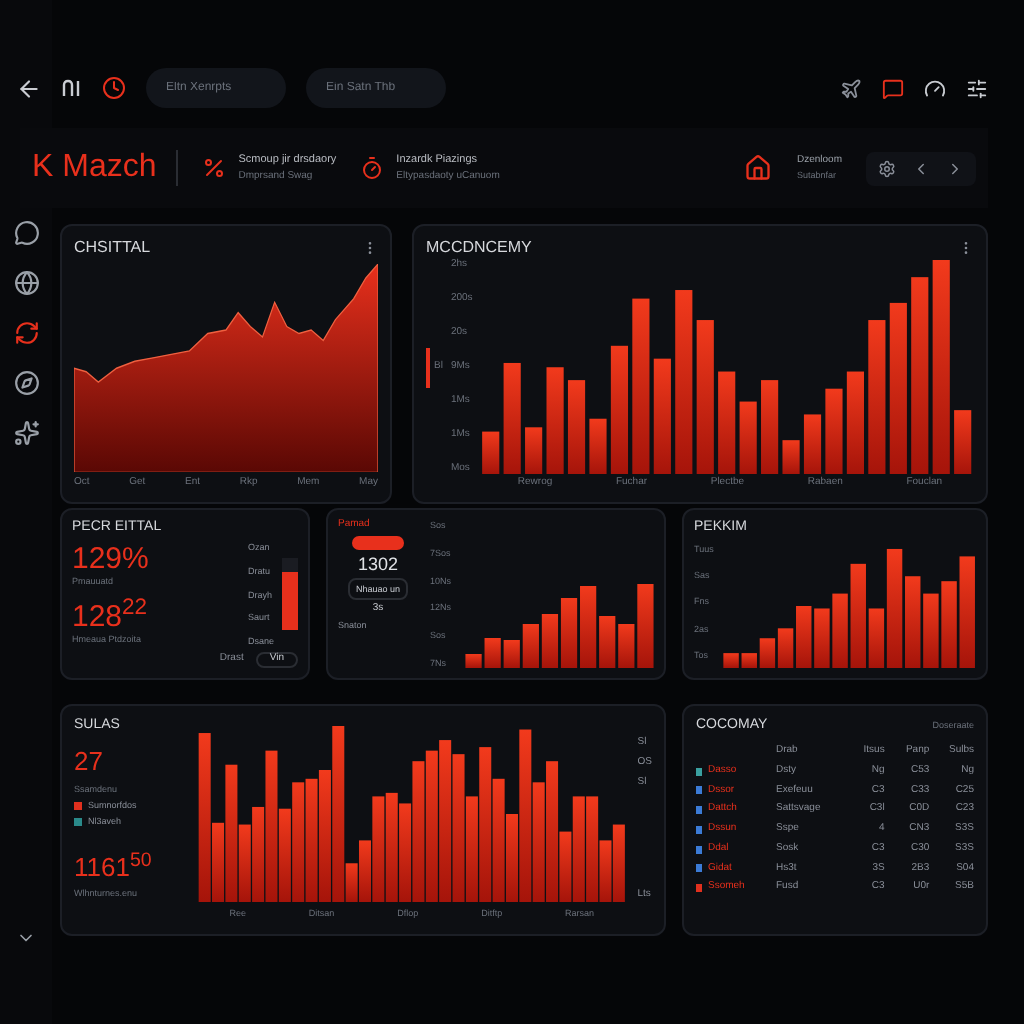 The width and height of the screenshot is (1024, 1024). What do you see at coordinates (114, 868) in the screenshot?
I see `stat-value: 1161$^{50}$` at bounding box center [114, 868].